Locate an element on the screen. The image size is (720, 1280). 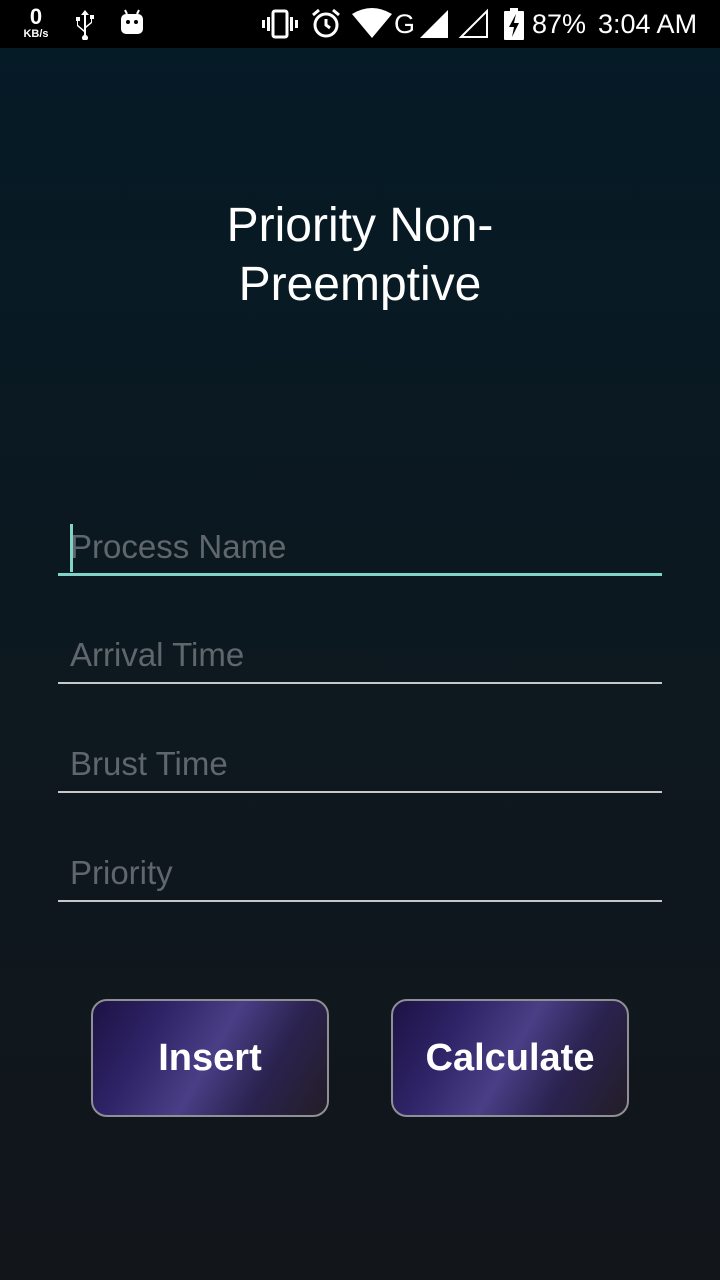
process-name-field is located at coordinates (360, 550).